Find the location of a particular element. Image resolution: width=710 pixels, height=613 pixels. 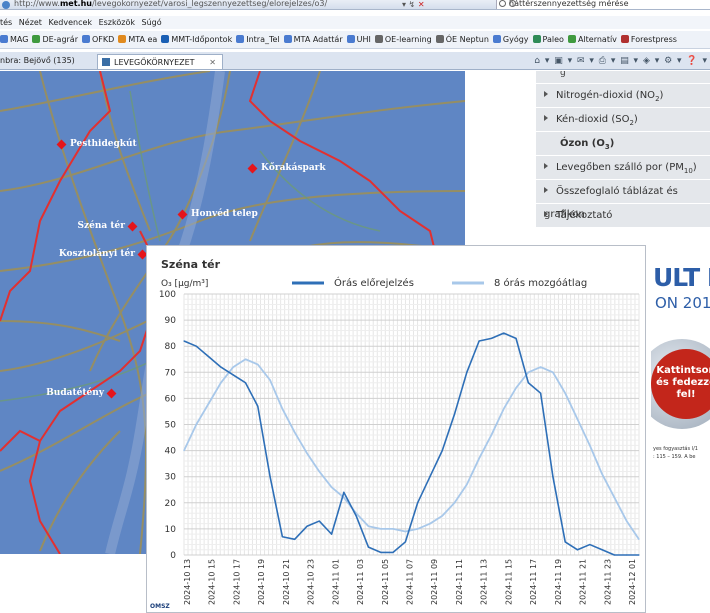

stop-icon: ✕ is located at coordinates (421, 4).